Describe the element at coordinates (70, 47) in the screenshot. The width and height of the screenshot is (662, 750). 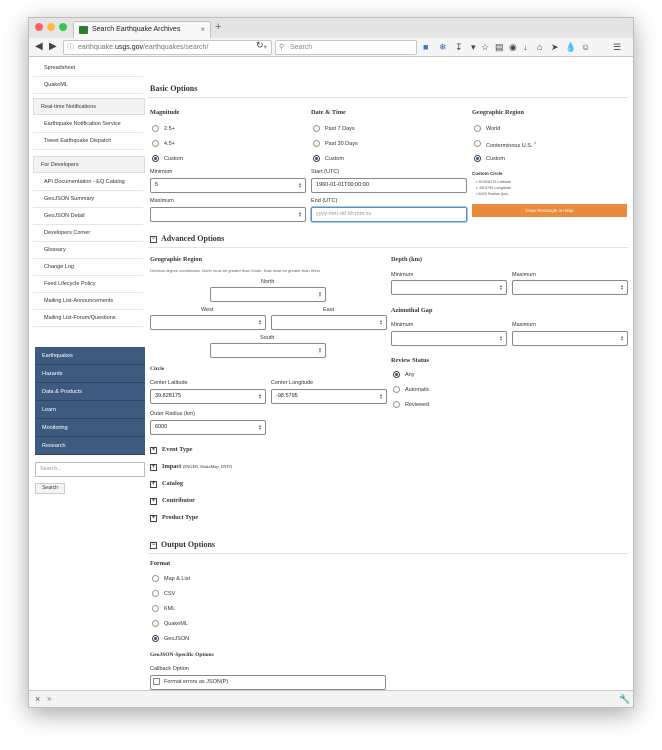
I see `info-icon: ⓘ` at that location.